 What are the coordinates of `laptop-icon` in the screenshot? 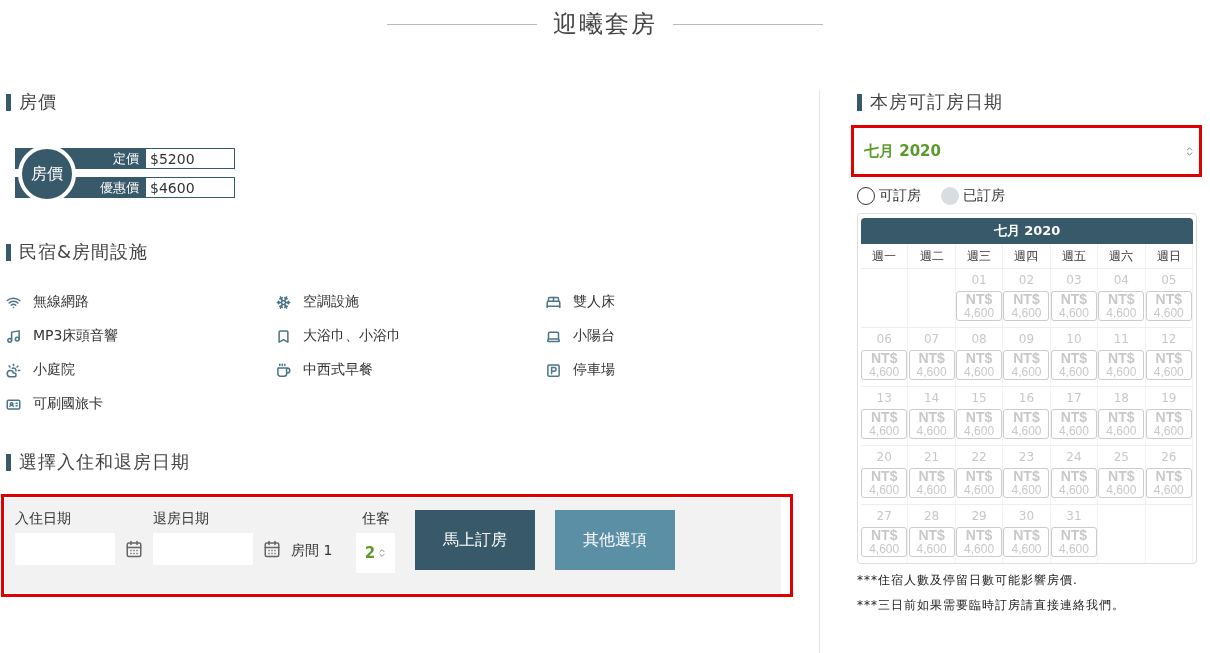 It's located at (553, 336).